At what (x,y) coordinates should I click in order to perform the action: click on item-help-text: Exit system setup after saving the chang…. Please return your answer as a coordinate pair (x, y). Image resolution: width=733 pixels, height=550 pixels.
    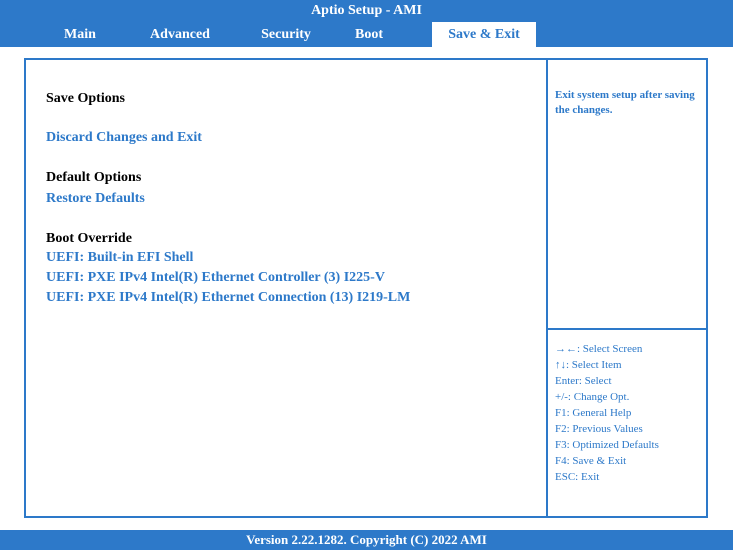
    Looking at the image, I should click on (625, 102).